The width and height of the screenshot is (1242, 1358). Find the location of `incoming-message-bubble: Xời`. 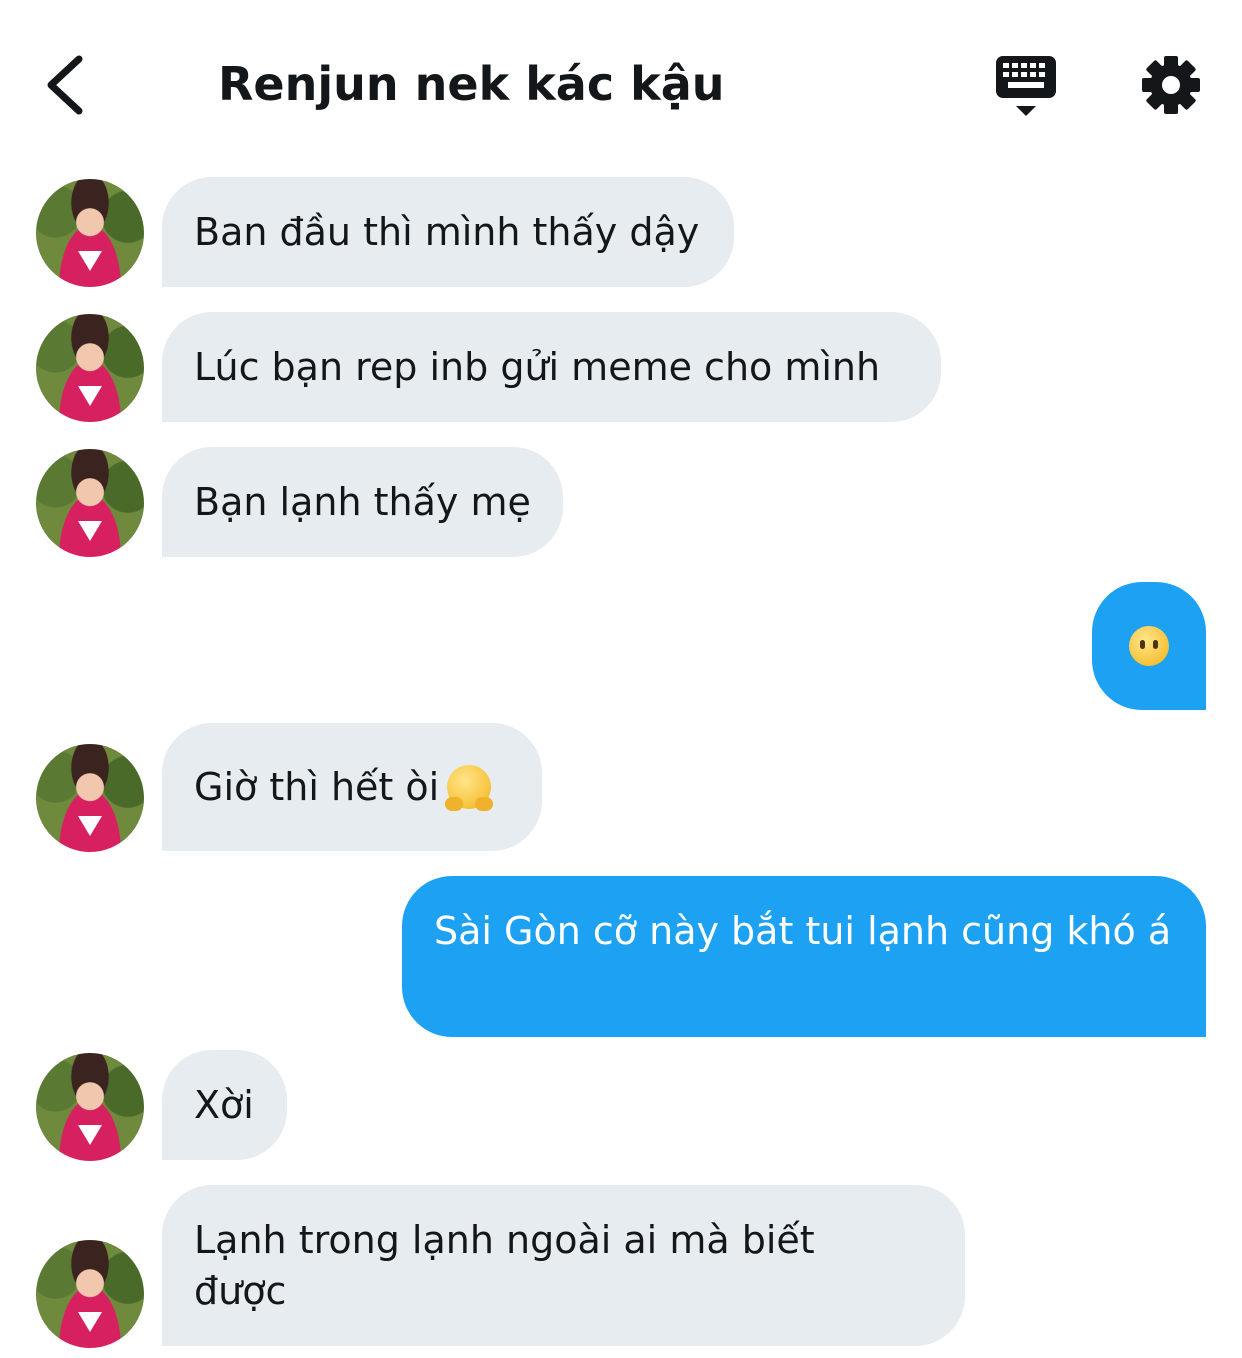

incoming-message-bubble: Xời is located at coordinates (224, 1105).